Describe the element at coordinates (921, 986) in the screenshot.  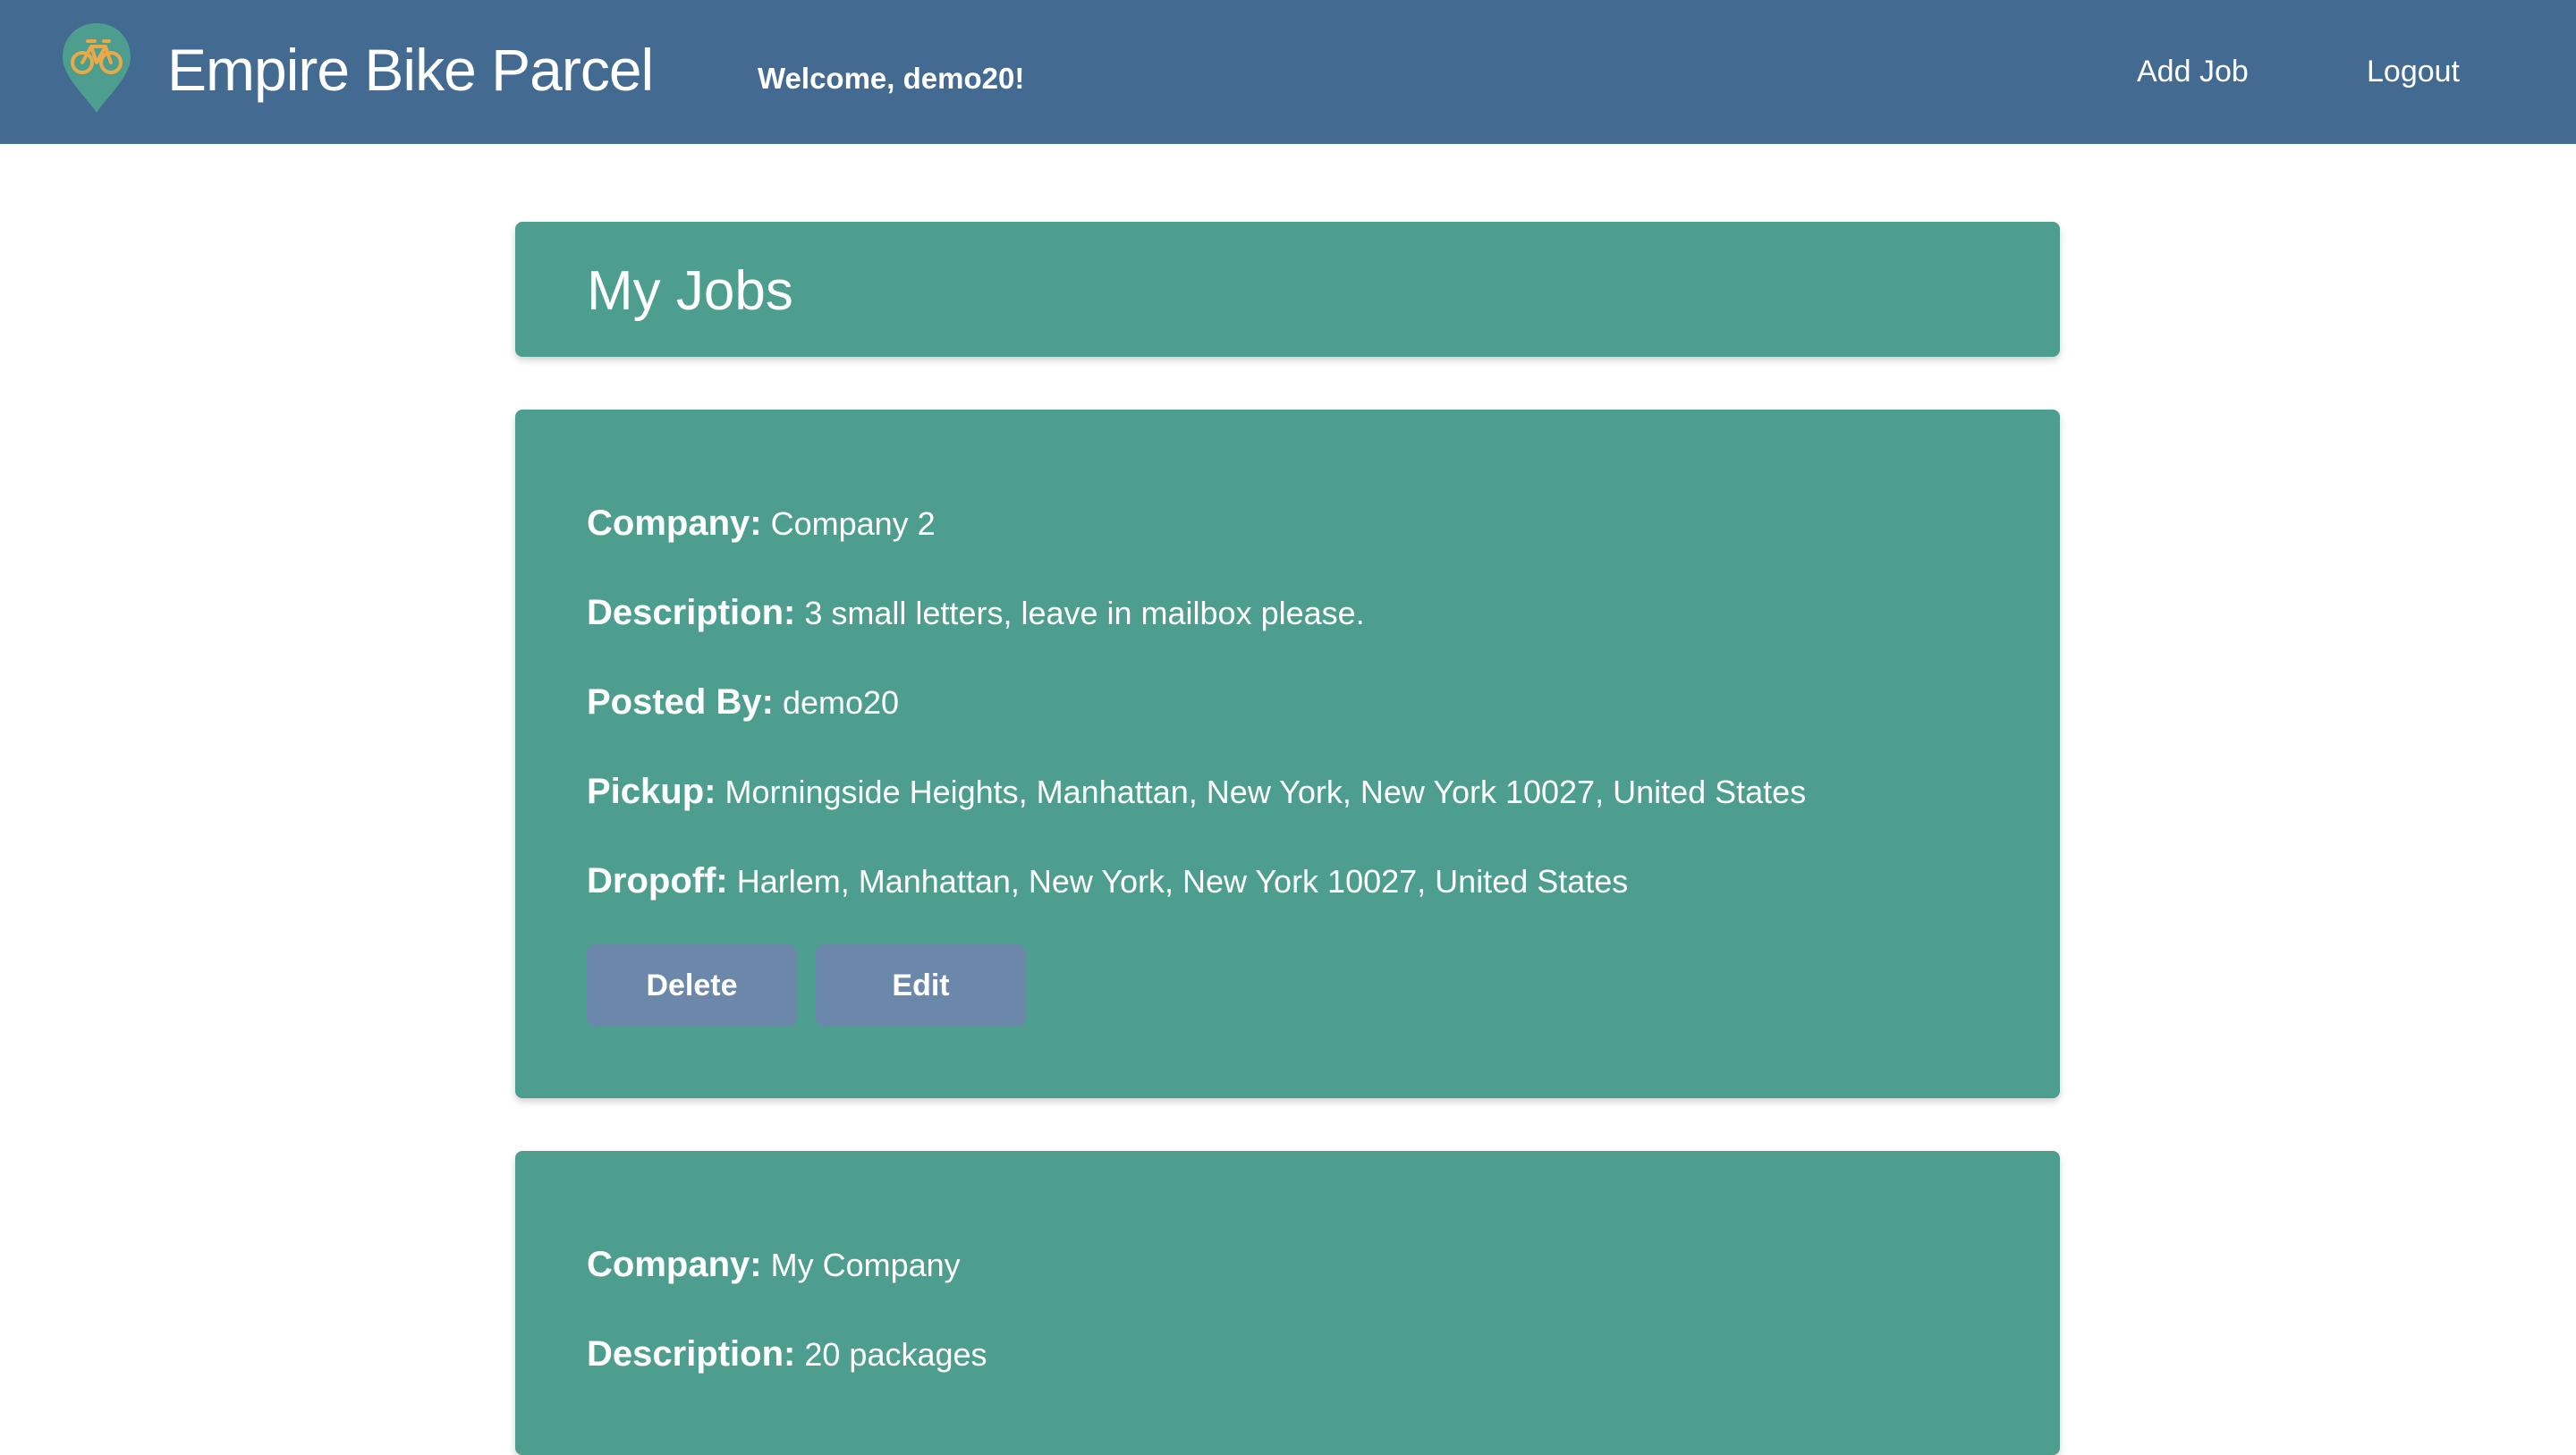
I see `edit-button: Edit` at that location.